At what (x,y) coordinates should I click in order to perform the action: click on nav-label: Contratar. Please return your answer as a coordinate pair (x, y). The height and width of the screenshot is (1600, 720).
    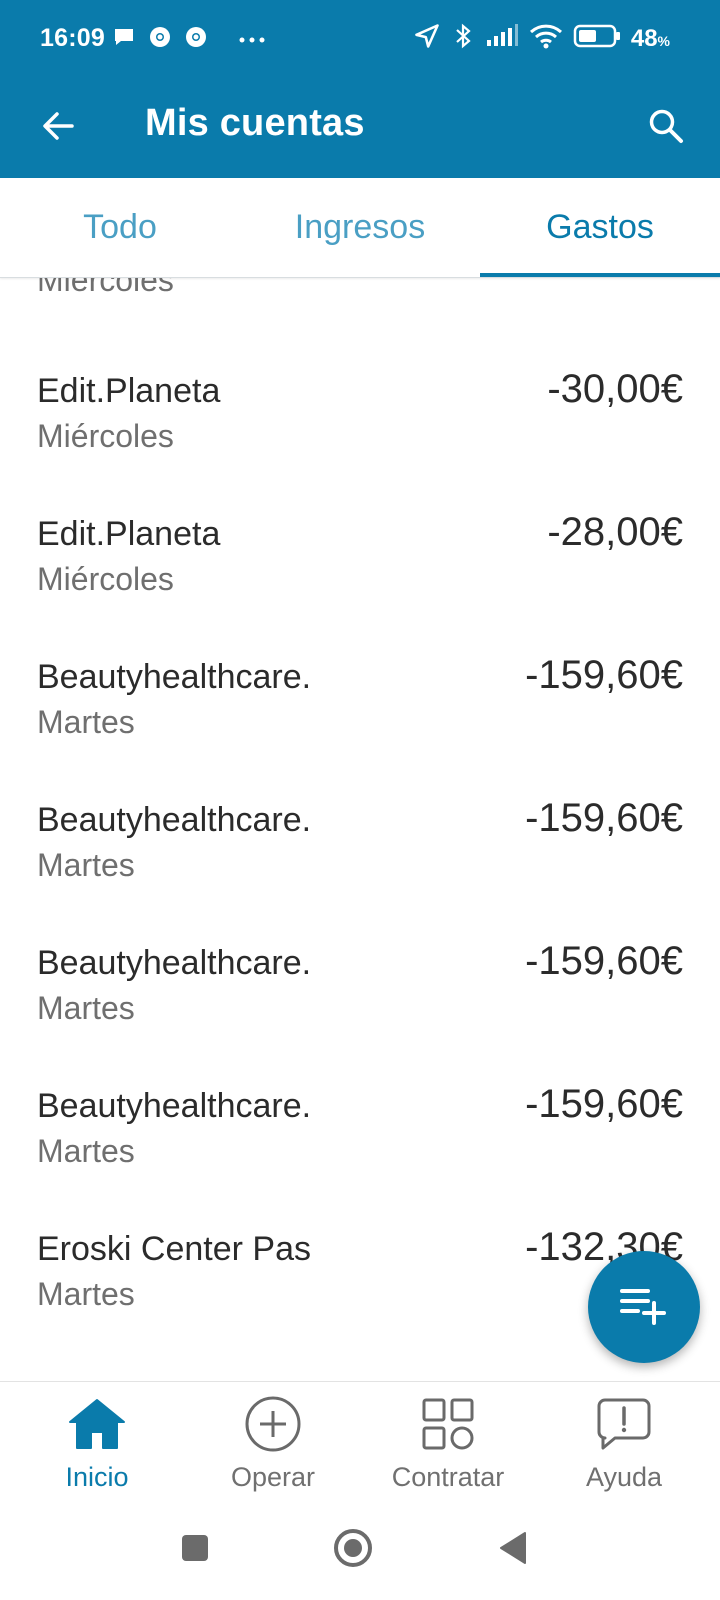
    Looking at the image, I should click on (448, 1477).